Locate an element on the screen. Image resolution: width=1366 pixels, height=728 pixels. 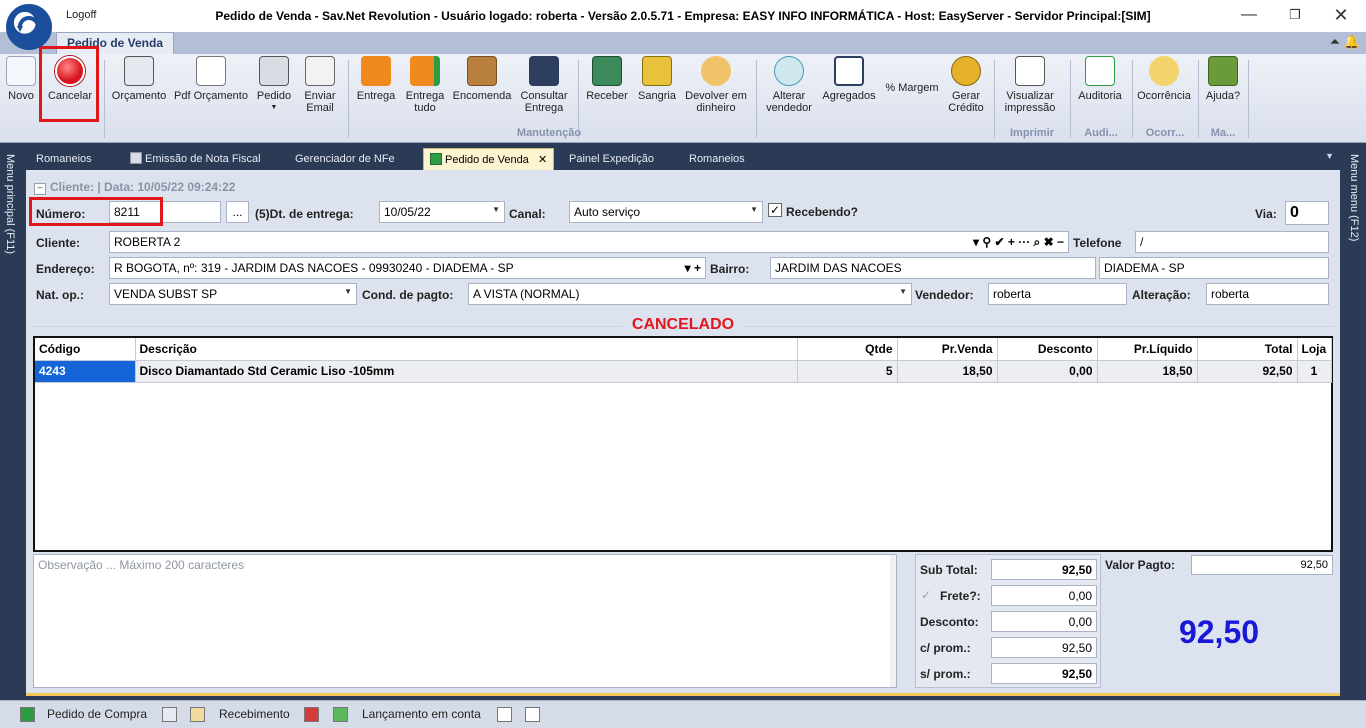
report-red-icon is located at coordinates (311, 714).